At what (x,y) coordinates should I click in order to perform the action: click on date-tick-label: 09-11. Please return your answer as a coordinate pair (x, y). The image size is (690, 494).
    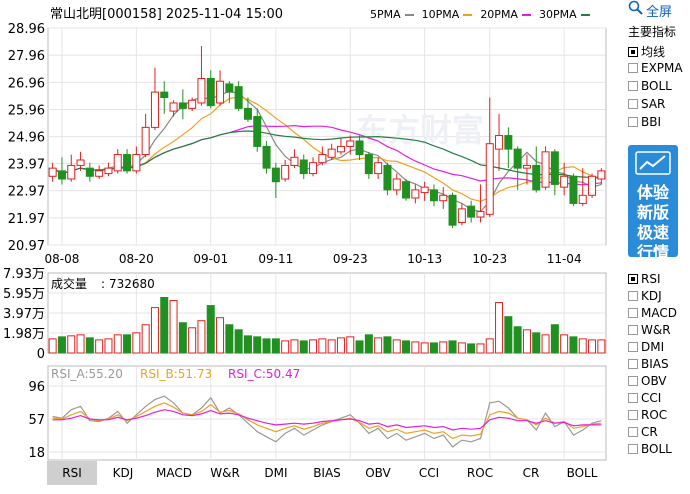
    Looking at the image, I should click on (275, 259).